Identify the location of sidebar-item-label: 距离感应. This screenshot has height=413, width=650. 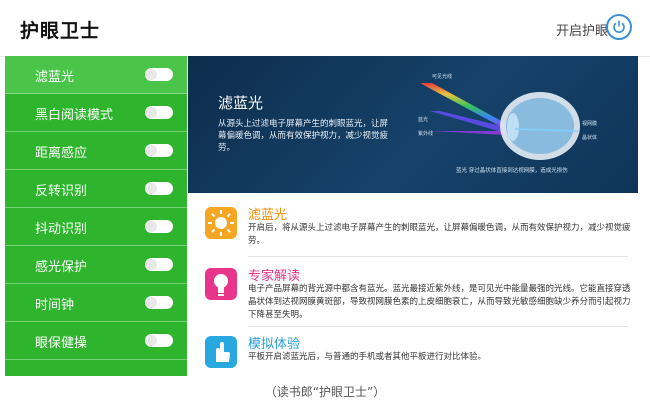
(61, 153).